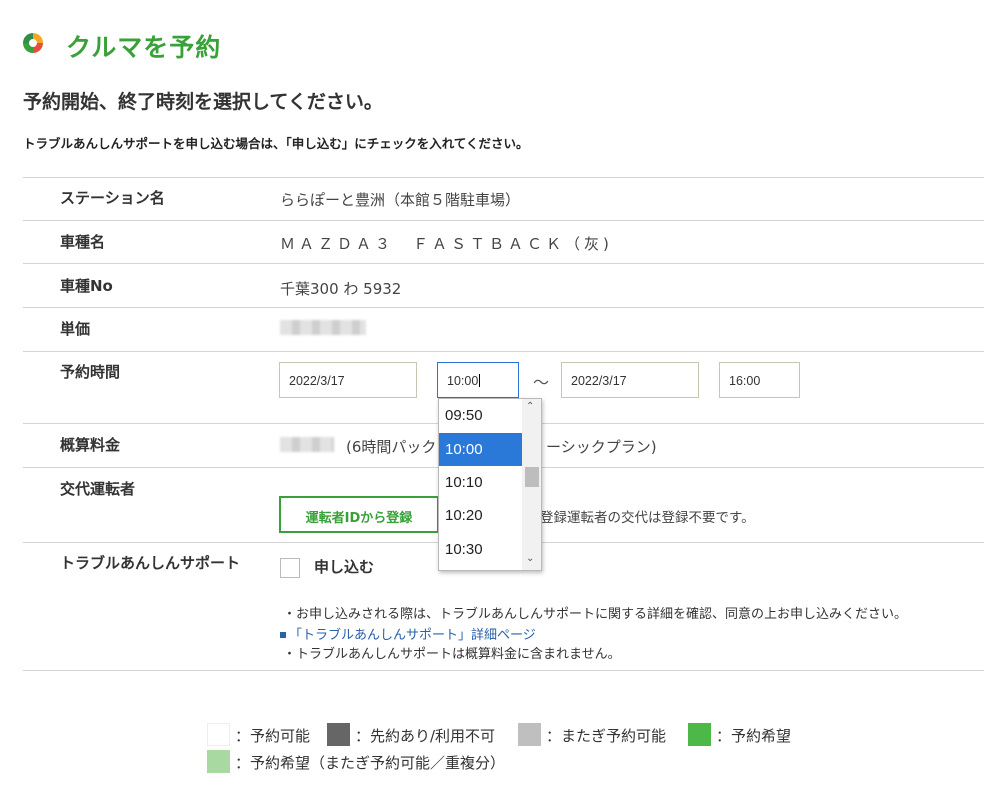  What do you see at coordinates (481, 449) in the screenshot?
I see `time-option-selected: 10:00` at bounding box center [481, 449].